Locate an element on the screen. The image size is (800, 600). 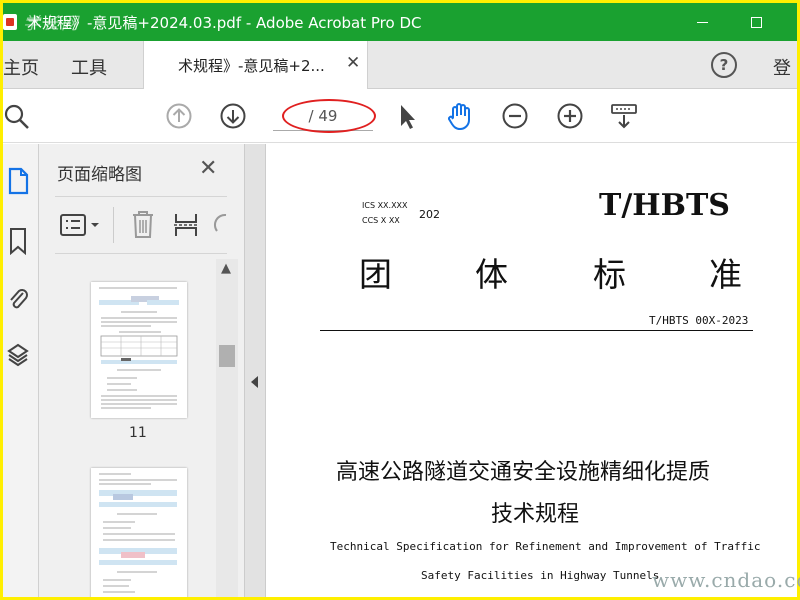
rotate-page-button is located at coordinates (220, 227).